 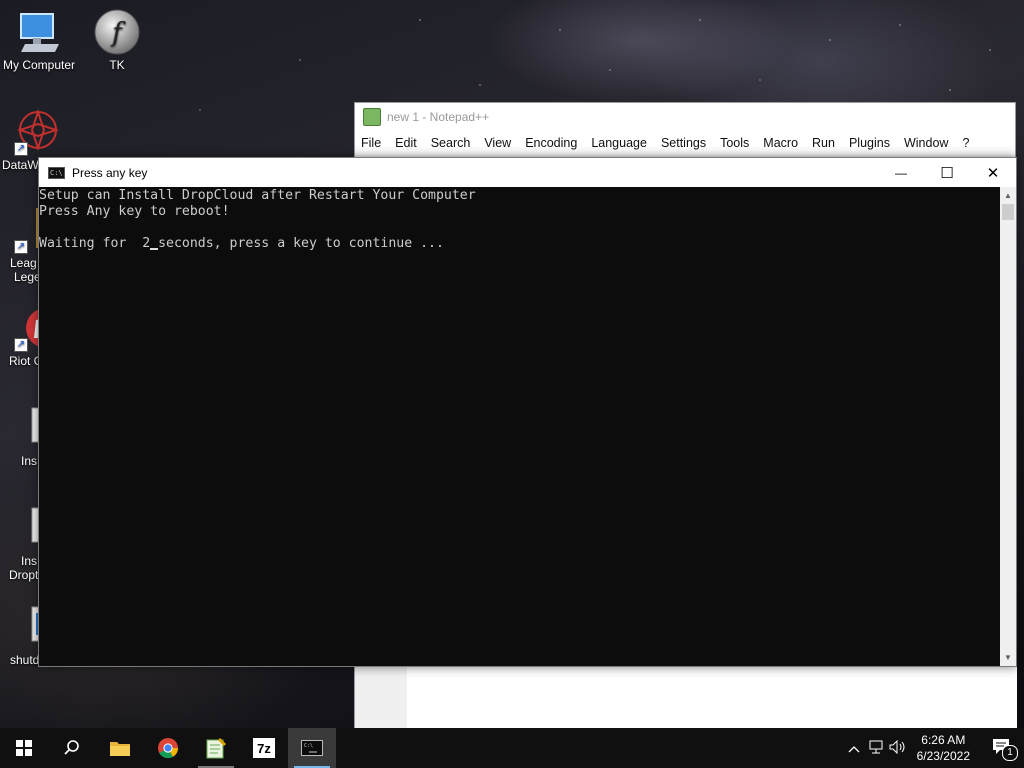 What do you see at coordinates (154, 249) in the screenshot?
I see `text-cursor` at bounding box center [154, 249].